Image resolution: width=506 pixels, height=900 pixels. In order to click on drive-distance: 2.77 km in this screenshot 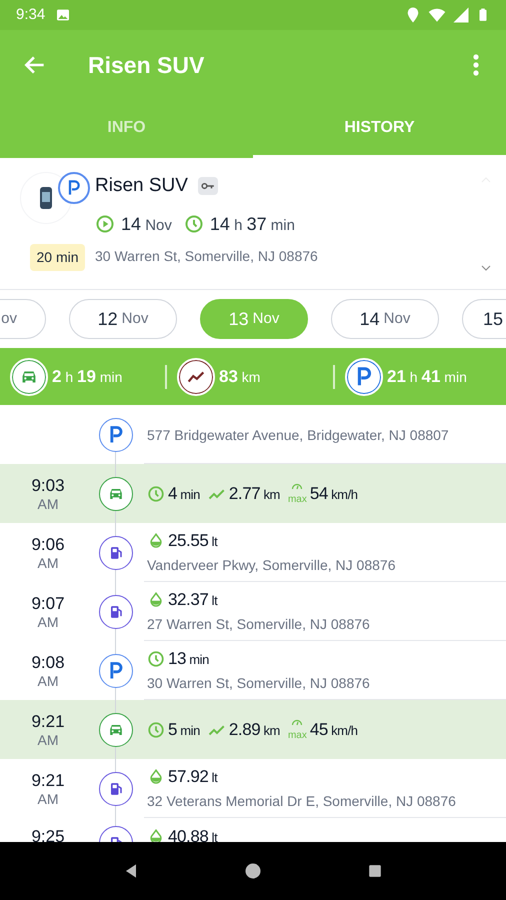, I will do `click(254, 493)`.